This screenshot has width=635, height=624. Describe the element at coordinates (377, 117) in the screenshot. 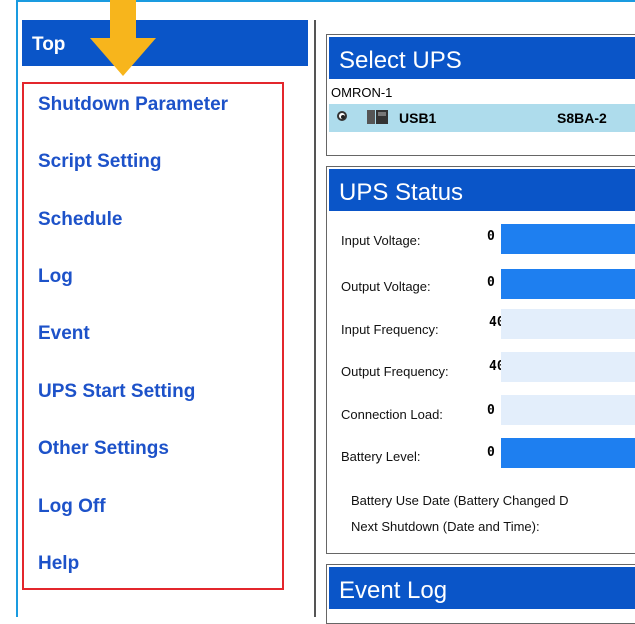

I see `ups-device-icon` at that location.